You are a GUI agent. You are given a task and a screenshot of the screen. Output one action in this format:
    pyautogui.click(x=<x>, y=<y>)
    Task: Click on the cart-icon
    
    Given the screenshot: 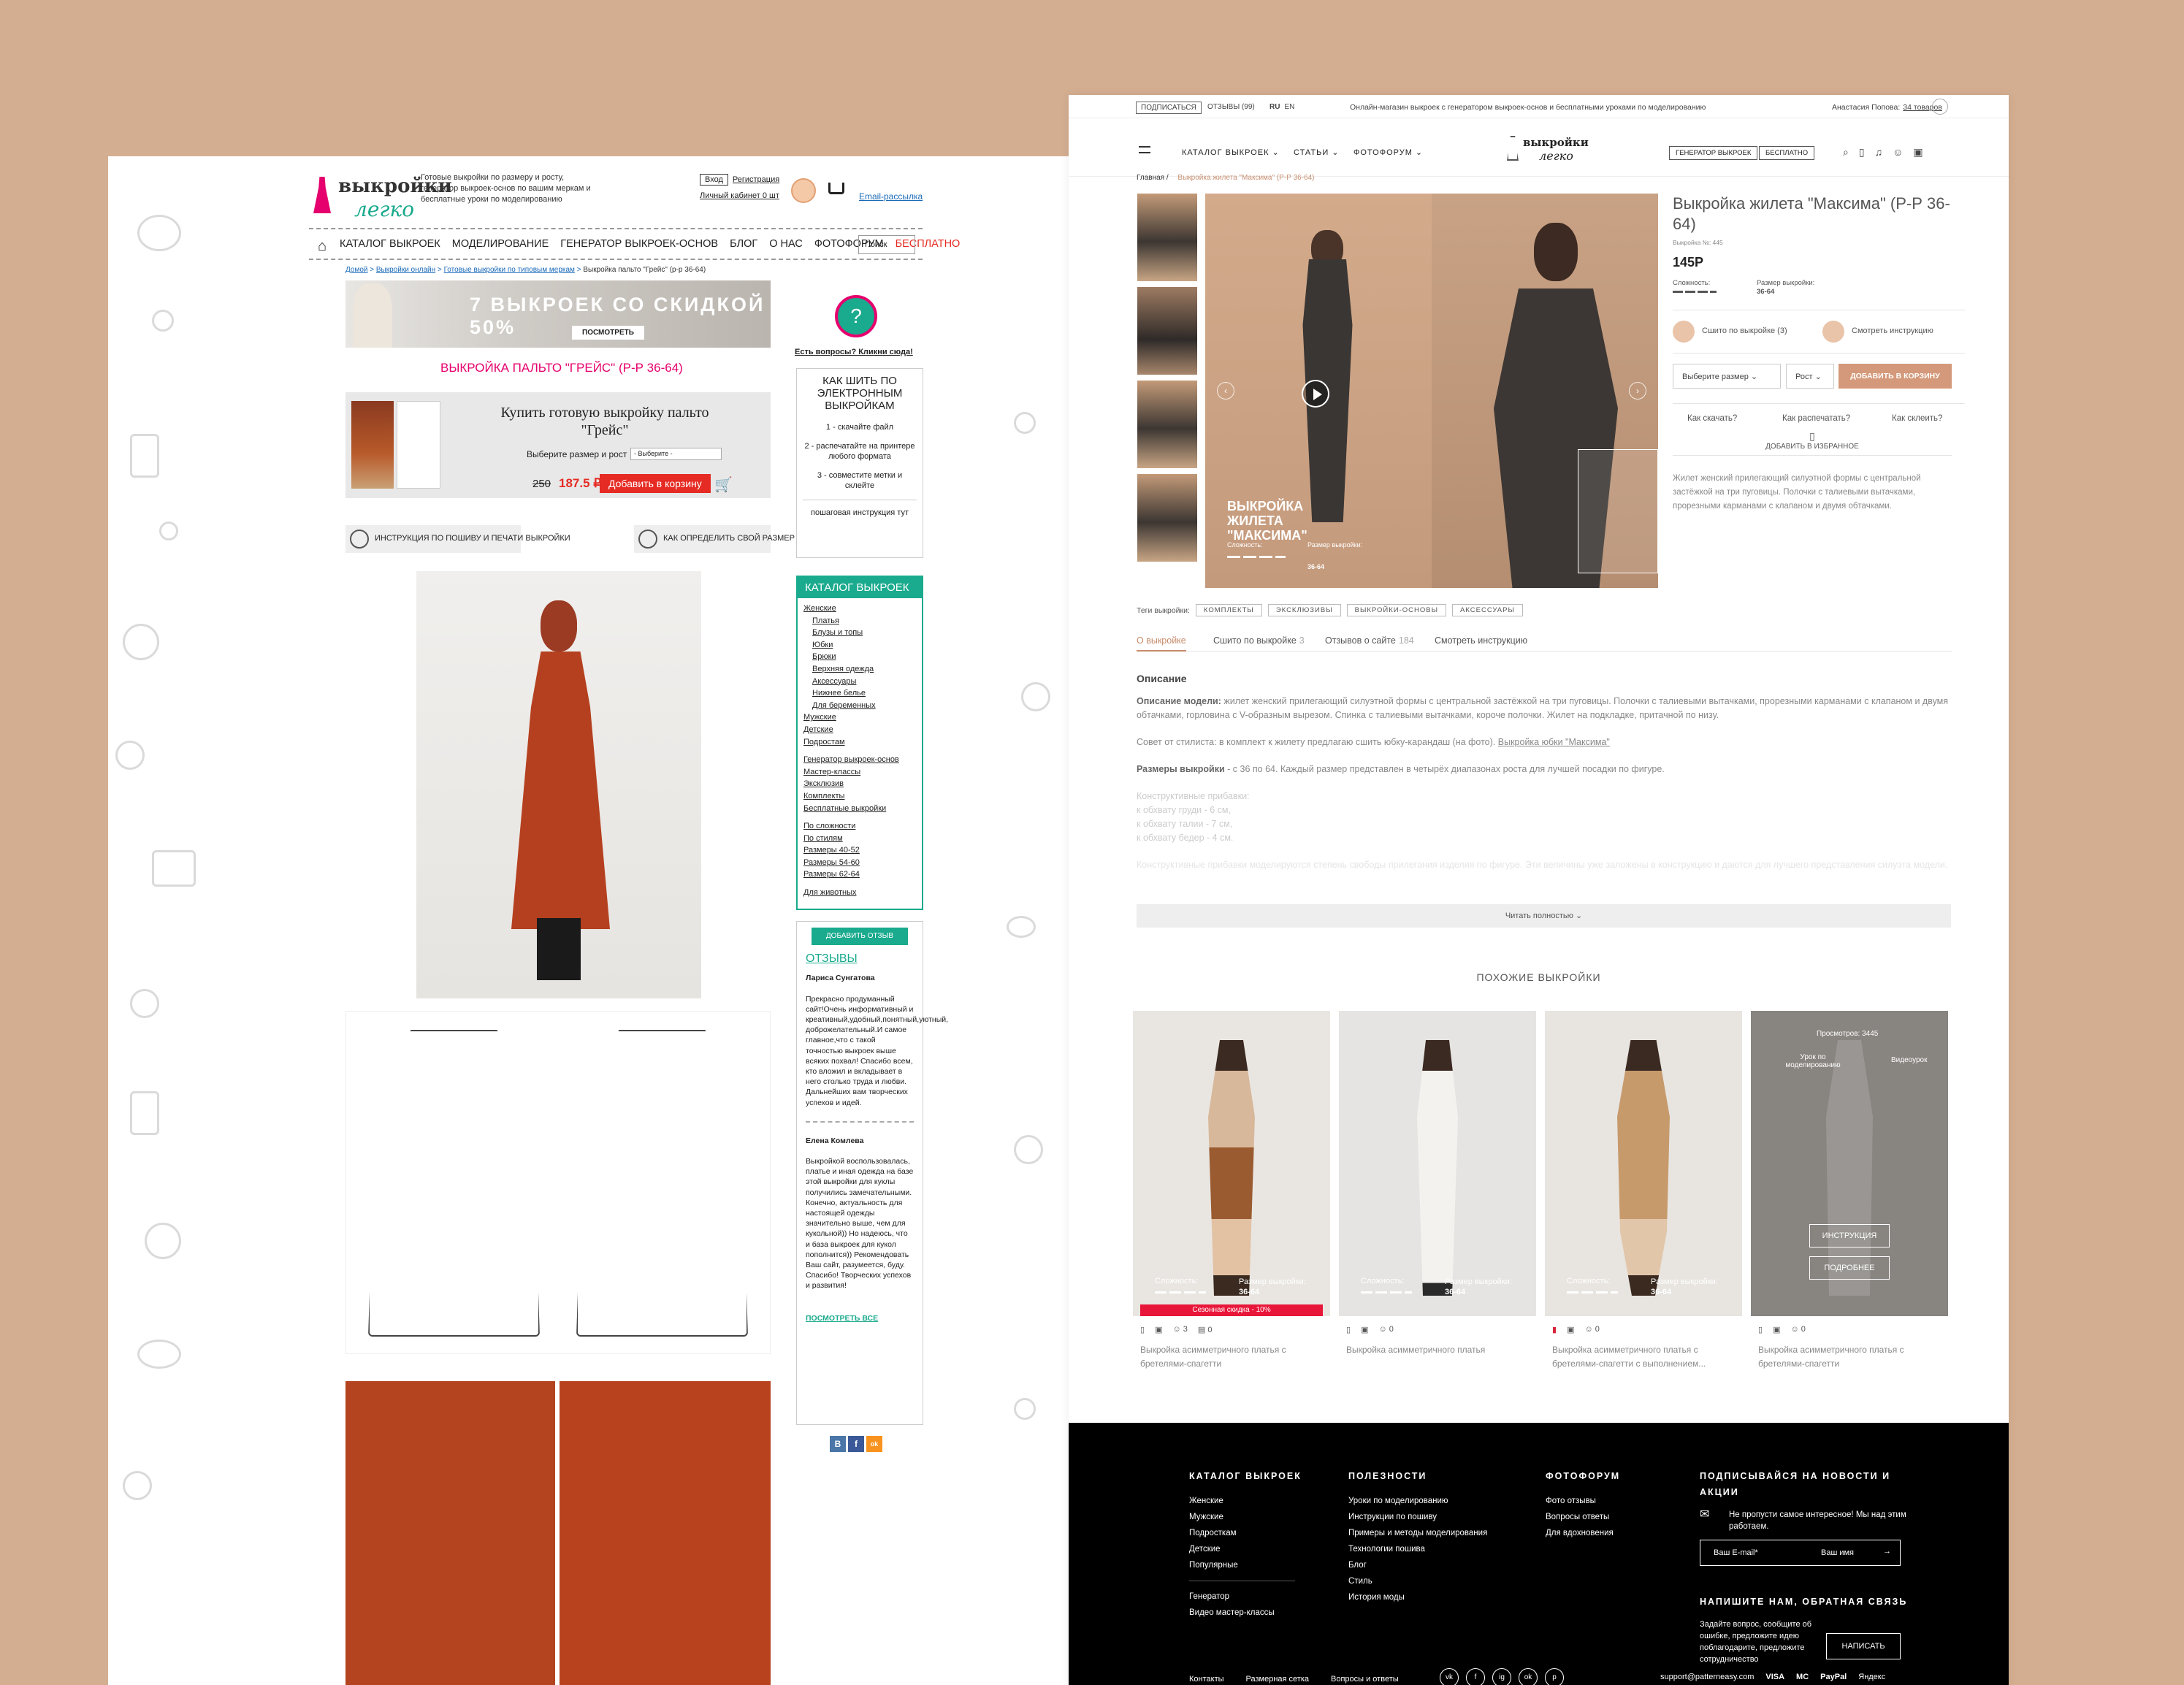 What is the action you would take?
    pyautogui.click(x=836, y=188)
    